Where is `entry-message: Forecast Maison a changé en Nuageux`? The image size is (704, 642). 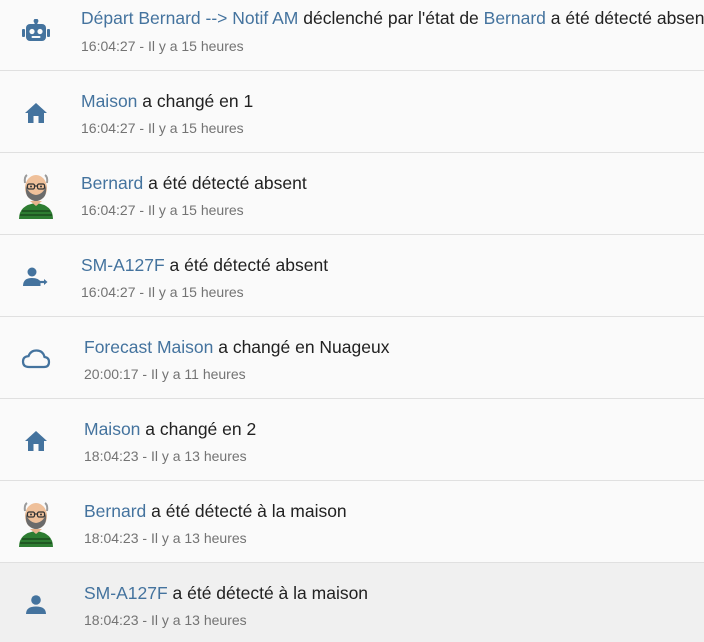
entry-message: Forecast Maison a changé en Nuageux is located at coordinates (394, 347).